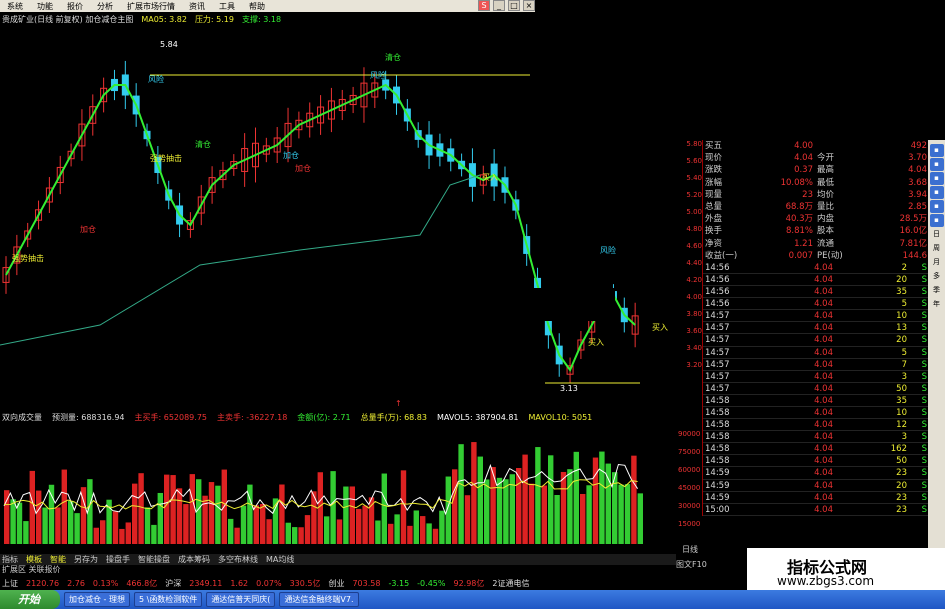 This screenshot has width=945, height=609. Describe the element at coordinates (168, 599) in the screenshot. I see `taskbar-item: 5 \函数检测软件` at that location.